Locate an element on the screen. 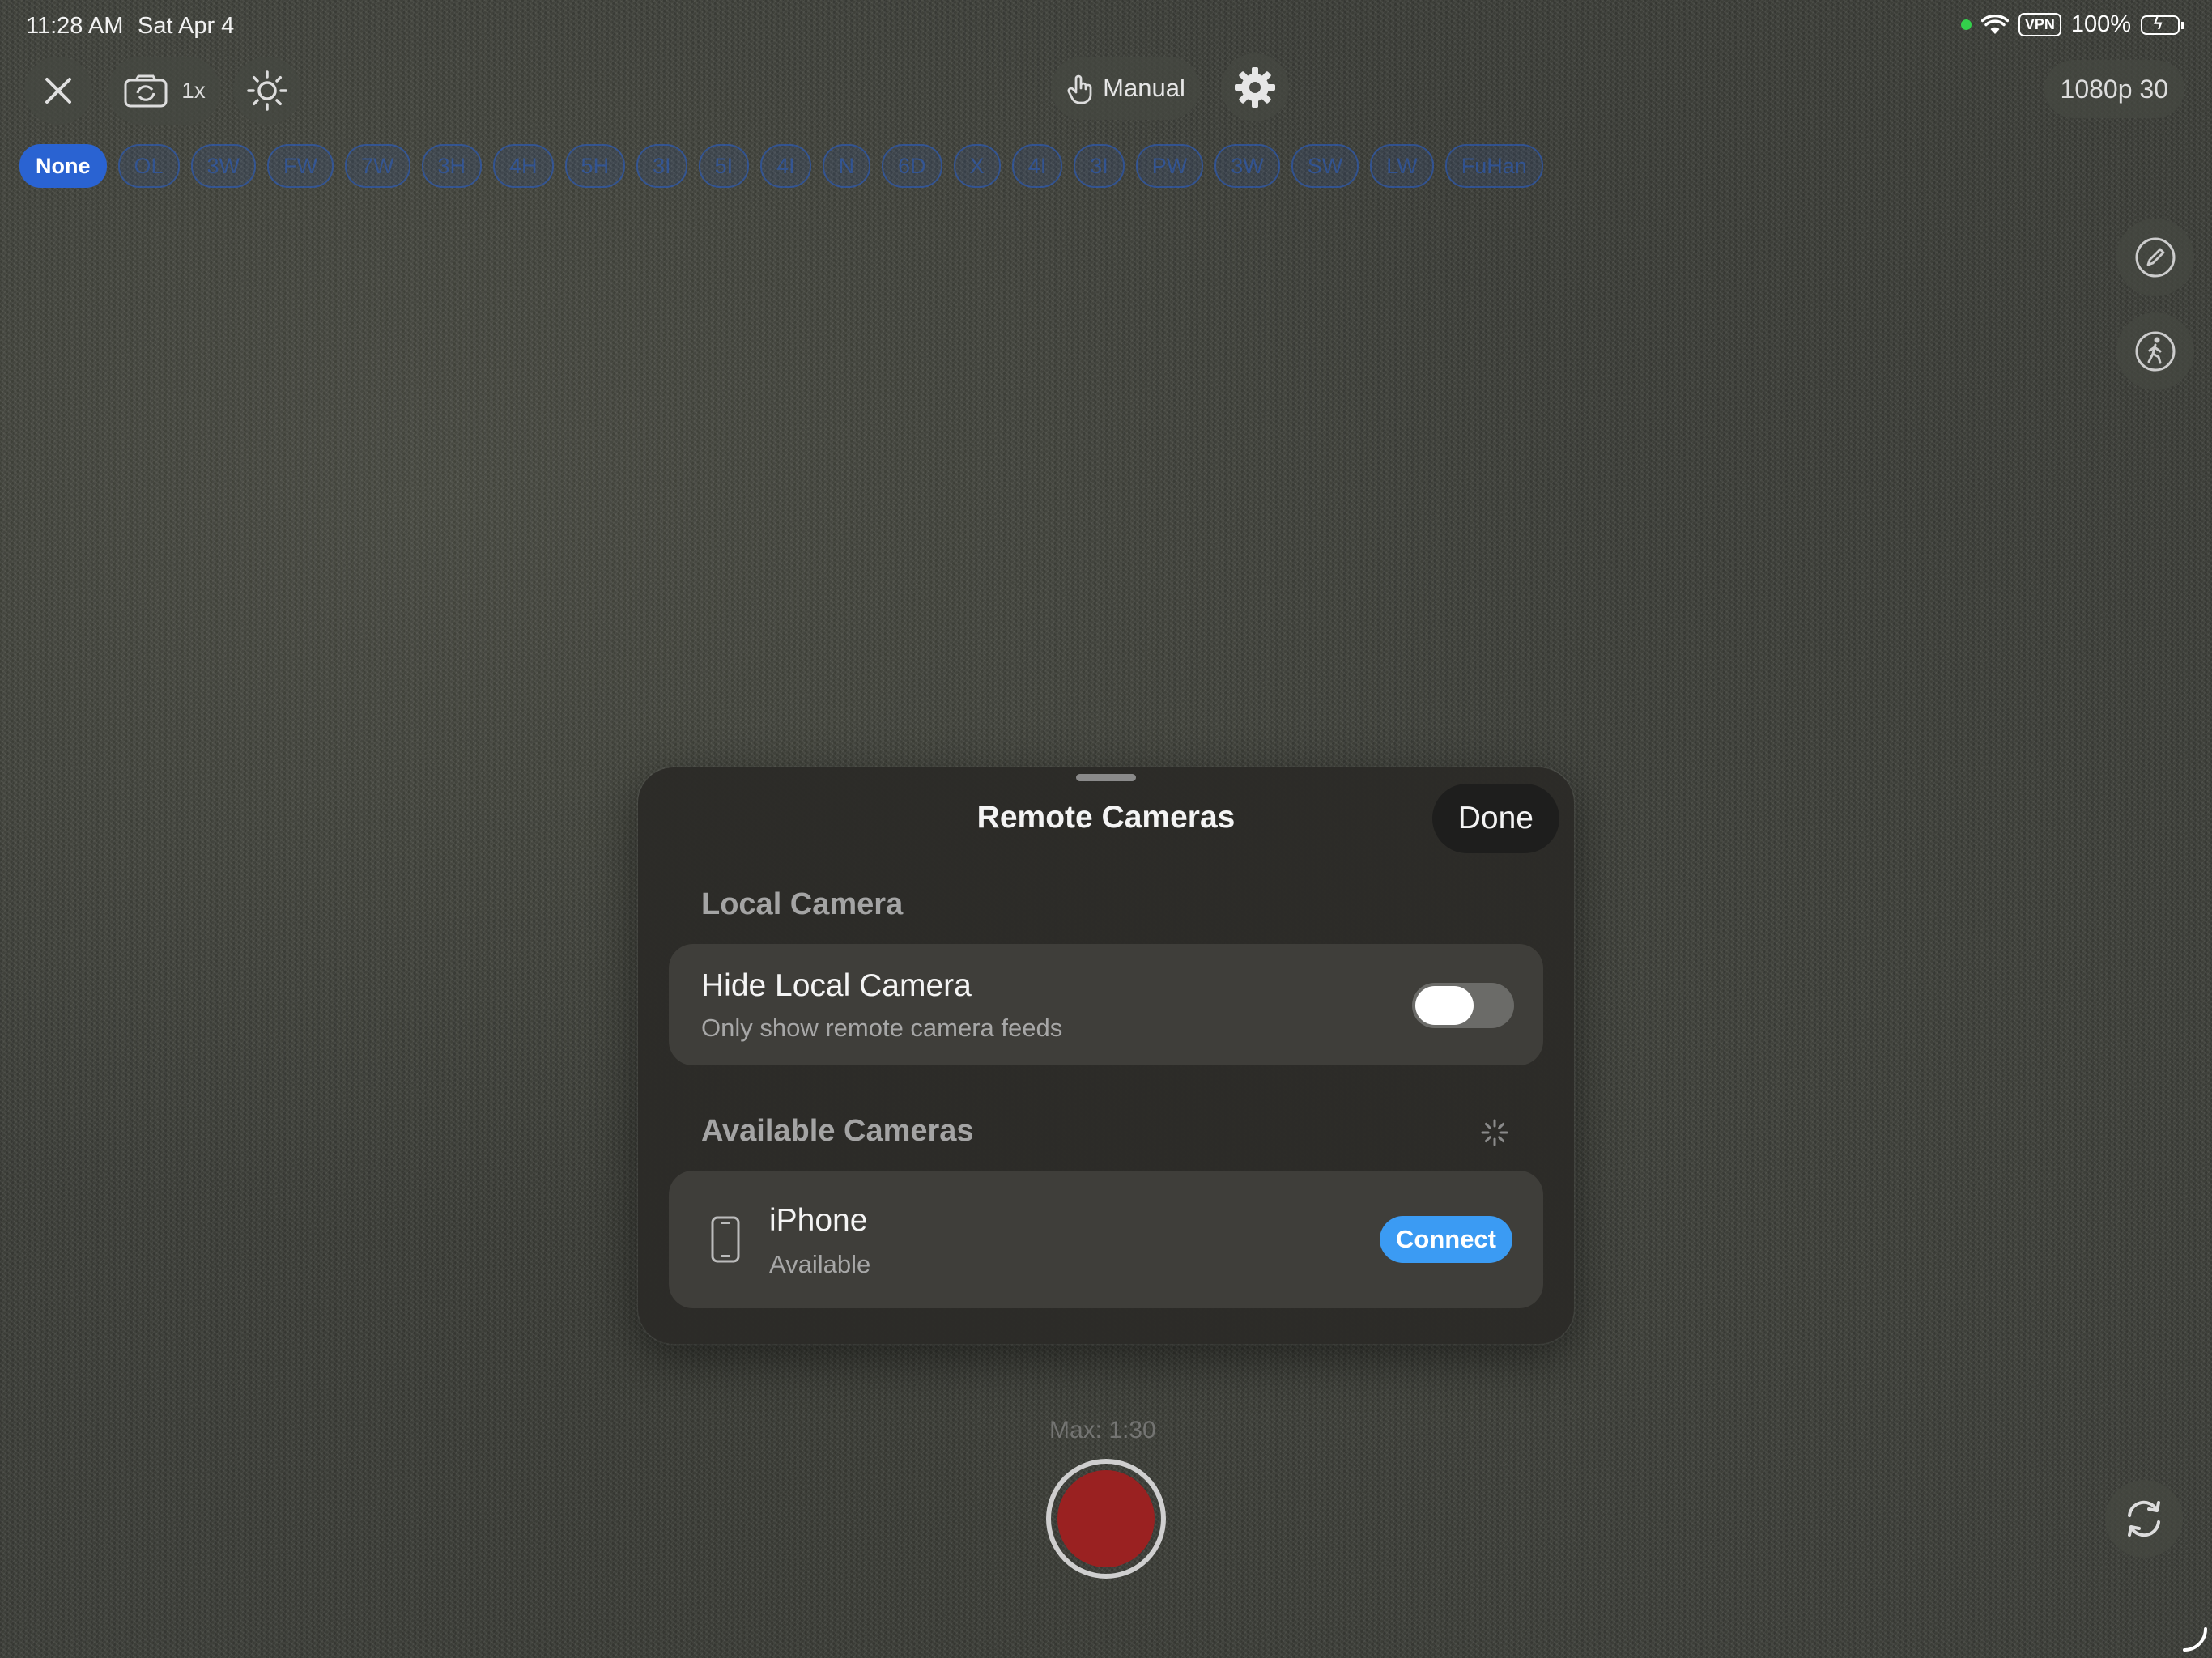 This screenshot has height=1658, width=2212. record-dot is located at coordinates (1106, 1518).